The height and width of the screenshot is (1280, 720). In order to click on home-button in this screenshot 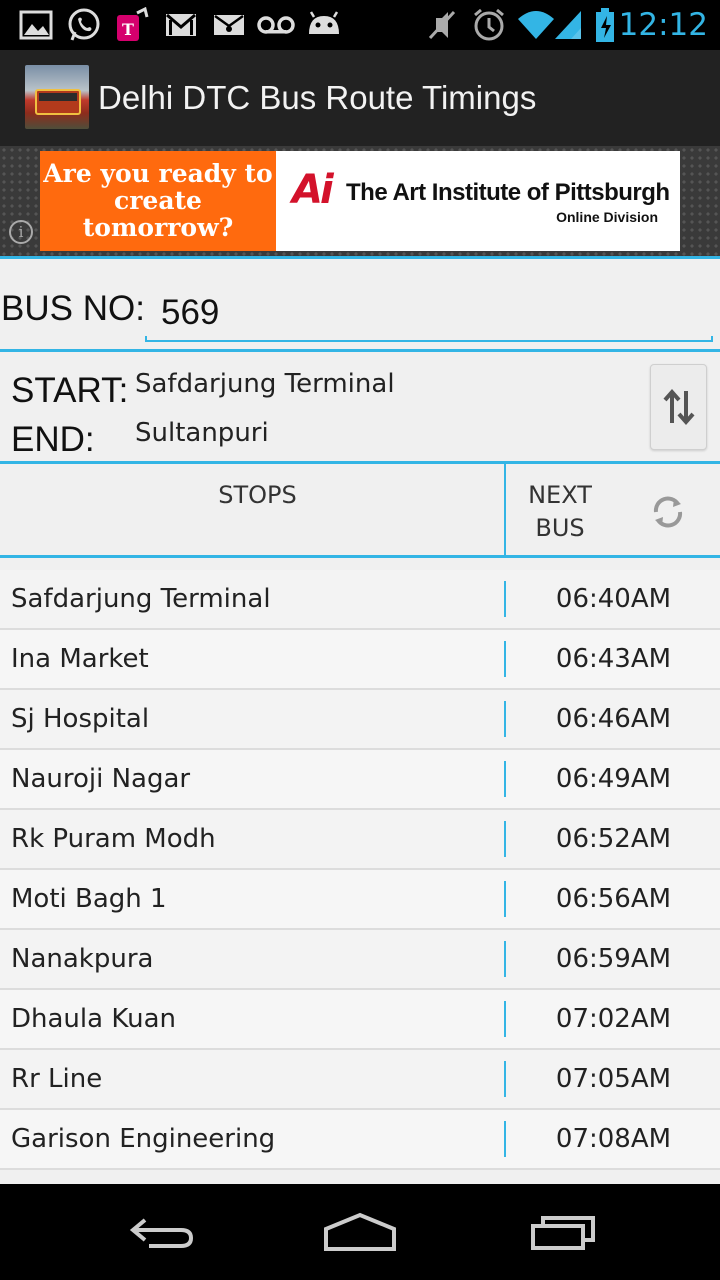, I will do `click(360, 1232)`.